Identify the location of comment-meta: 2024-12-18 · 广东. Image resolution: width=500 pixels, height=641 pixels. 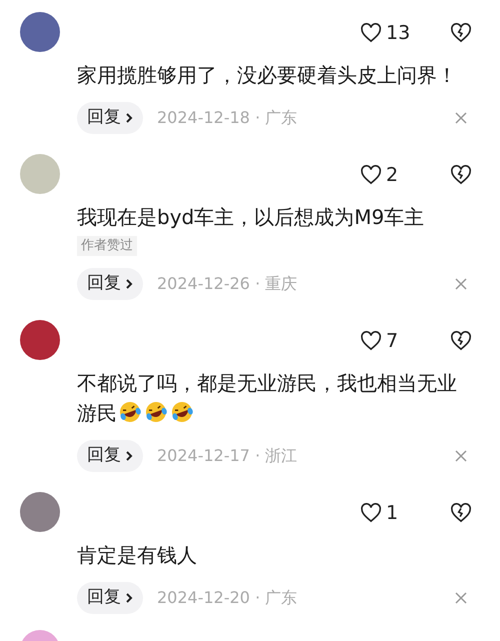
(227, 118).